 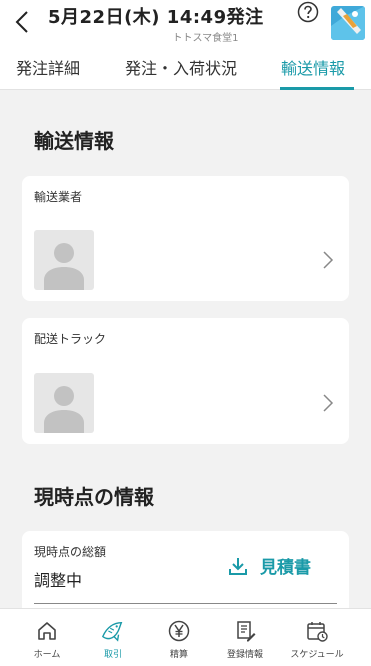 What do you see at coordinates (246, 631) in the screenshot?
I see `edit-document-icon` at bounding box center [246, 631].